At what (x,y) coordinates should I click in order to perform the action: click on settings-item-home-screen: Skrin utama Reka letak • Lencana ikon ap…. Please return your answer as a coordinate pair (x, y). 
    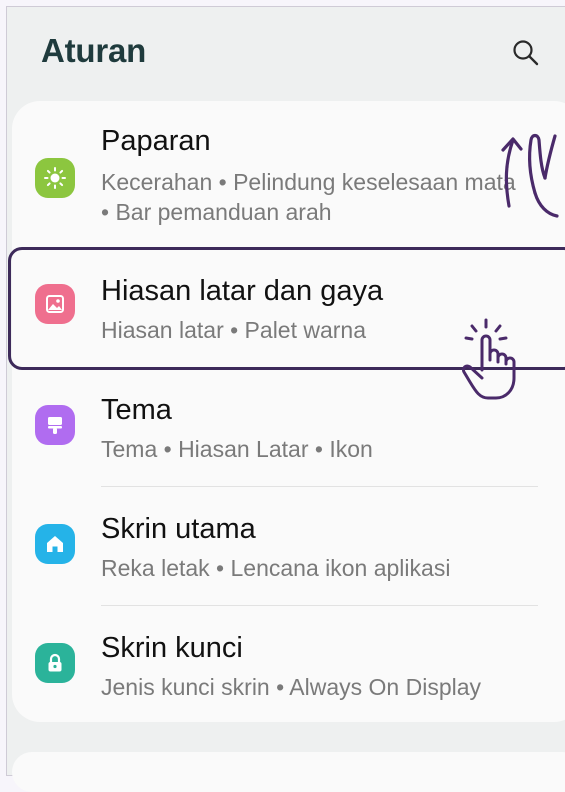
    Looking at the image, I should click on (282, 555).